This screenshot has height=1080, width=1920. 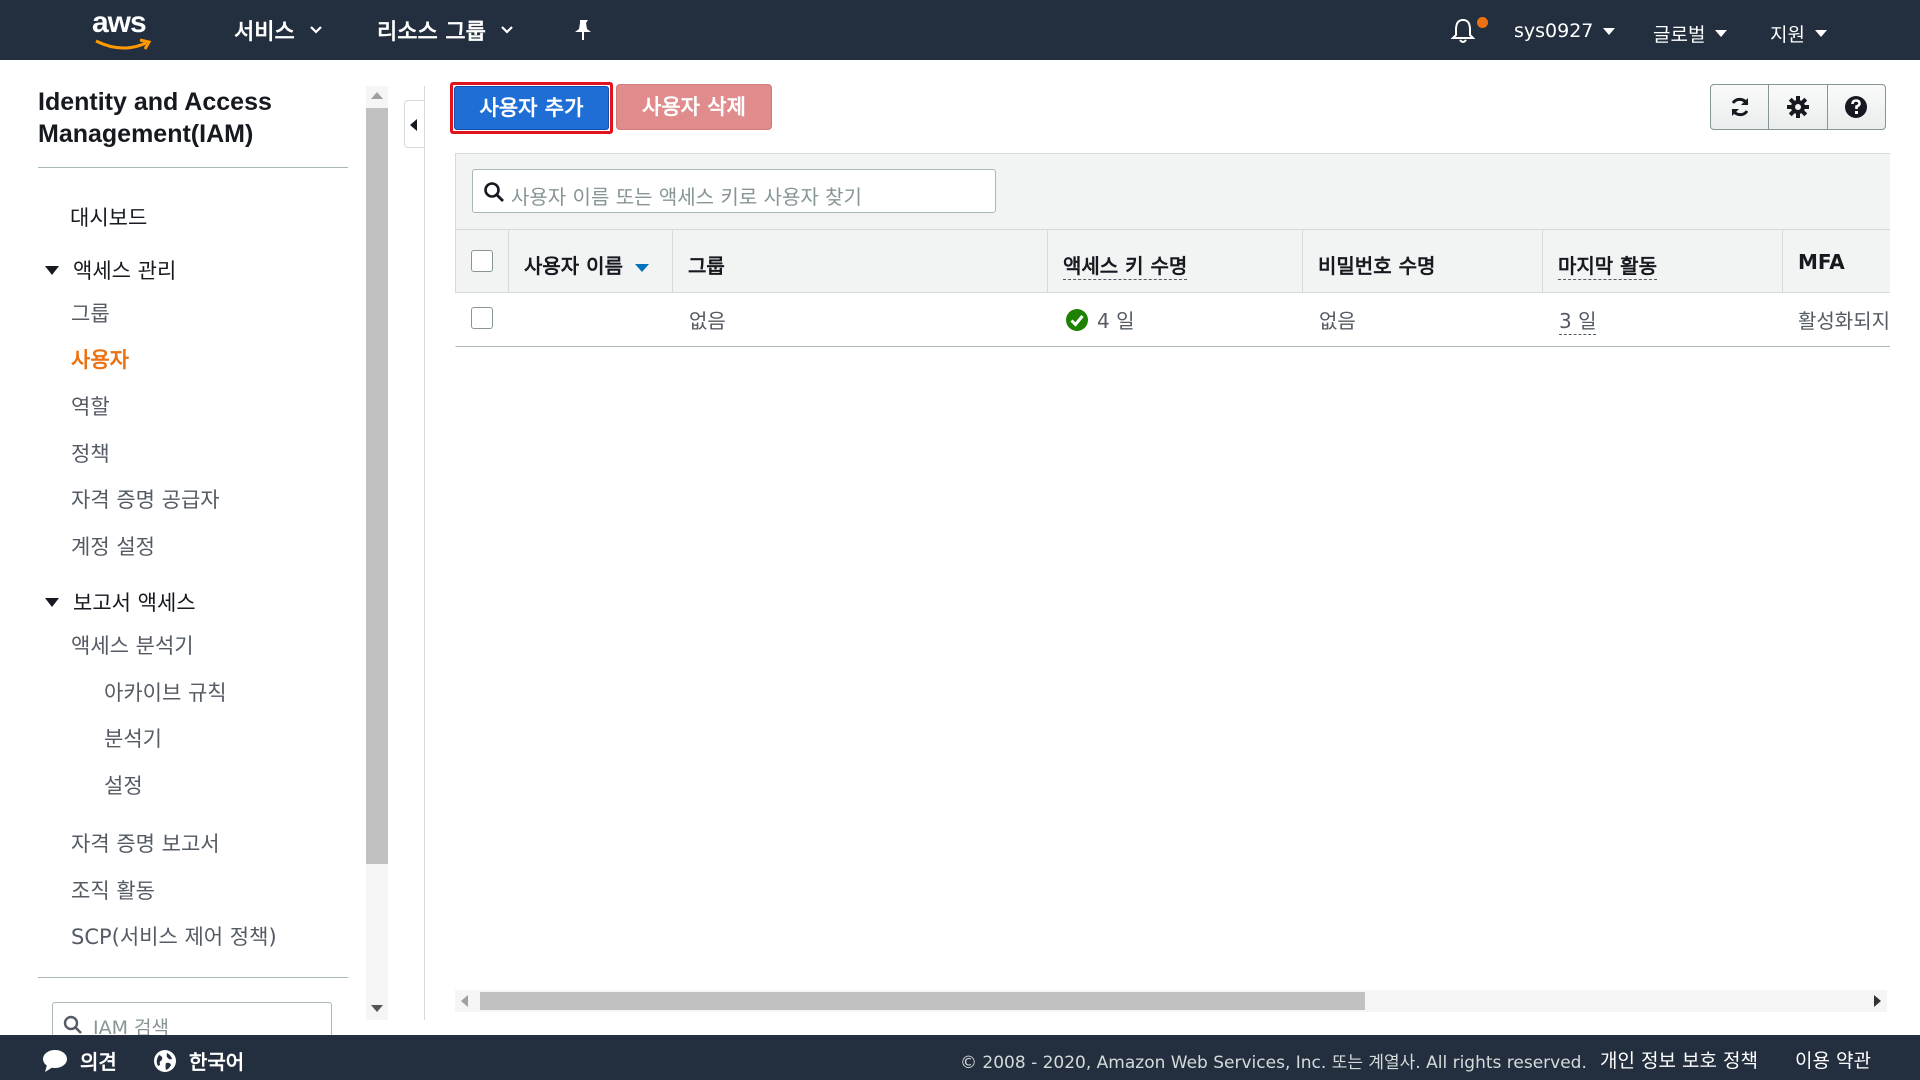 I want to click on top-navigation: aws 서비스 리소스 그룹 sys0927 글로벌 지원, so click(x=960, y=30).